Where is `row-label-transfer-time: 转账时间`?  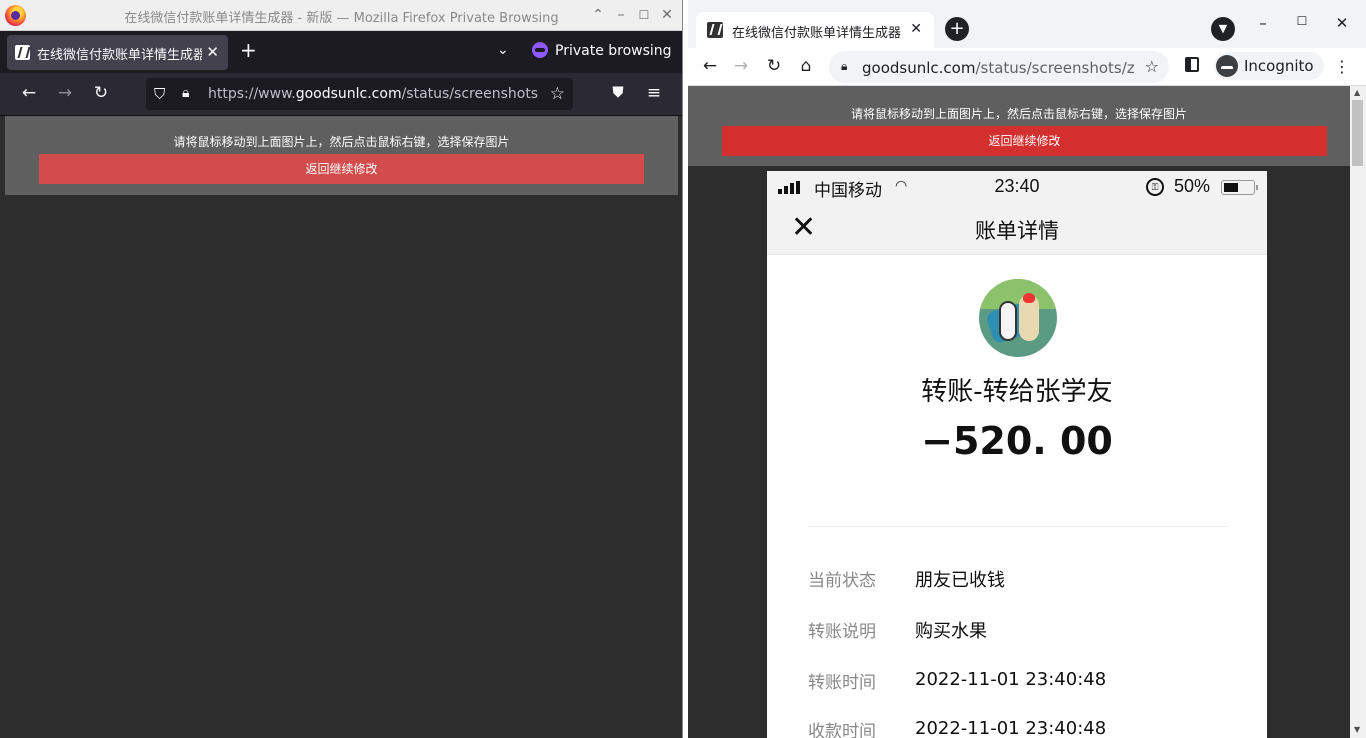
row-label-transfer-time: 转账时间 is located at coordinates (842, 683).